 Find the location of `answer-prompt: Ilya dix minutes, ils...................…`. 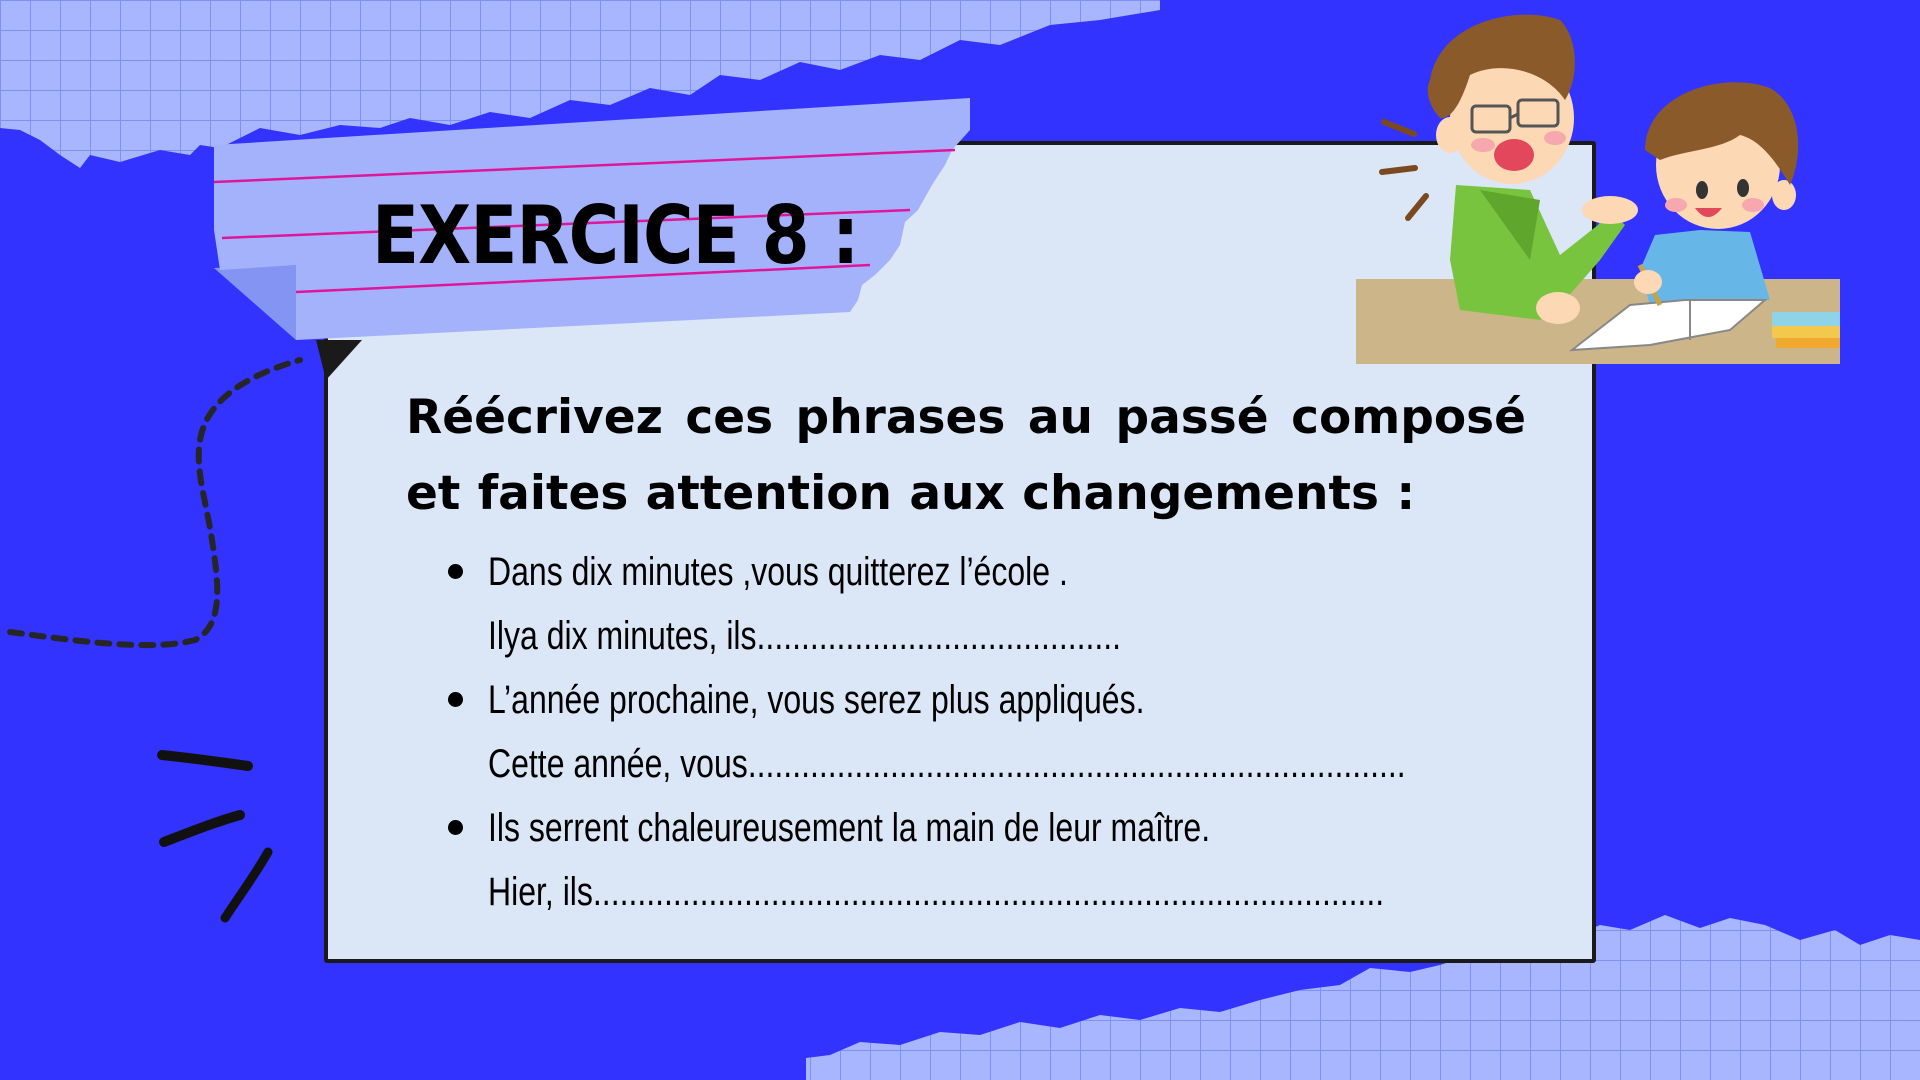

answer-prompt: Ilya dix minutes, ils...................… is located at coordinates (805, 636).